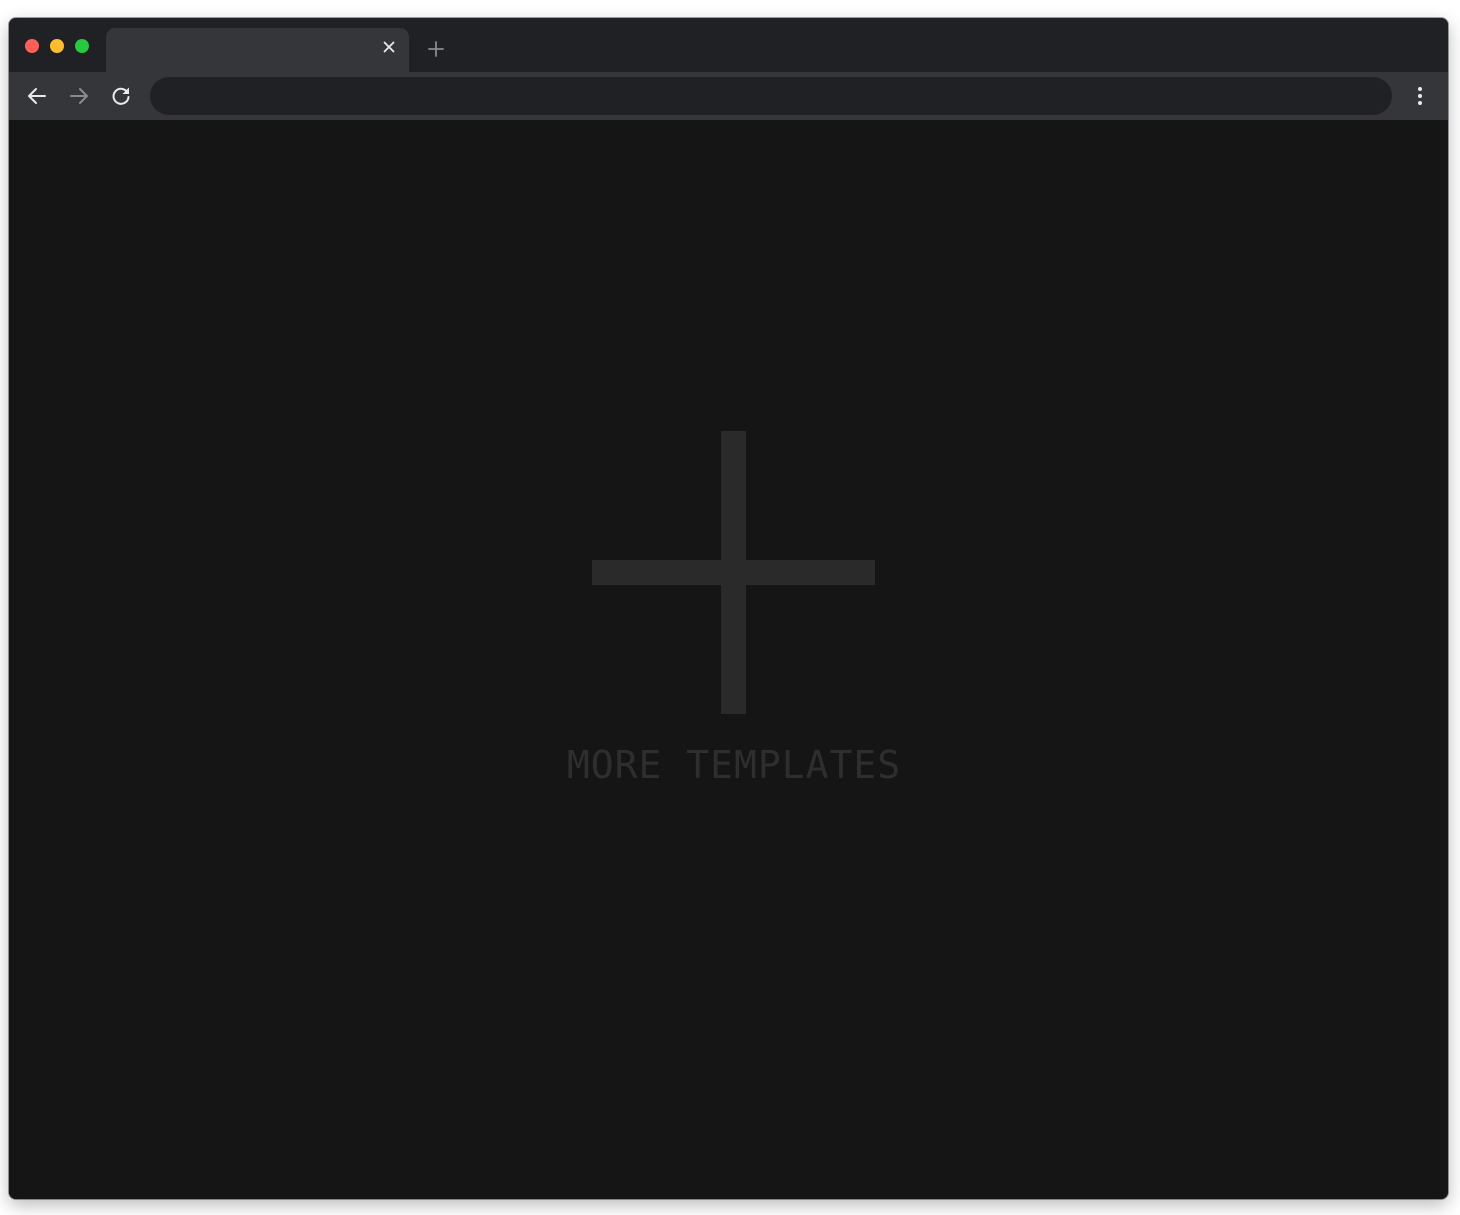 This screenshot has width=1460, height=1215. I want to click on browser-toolbar, so click(728, 96).